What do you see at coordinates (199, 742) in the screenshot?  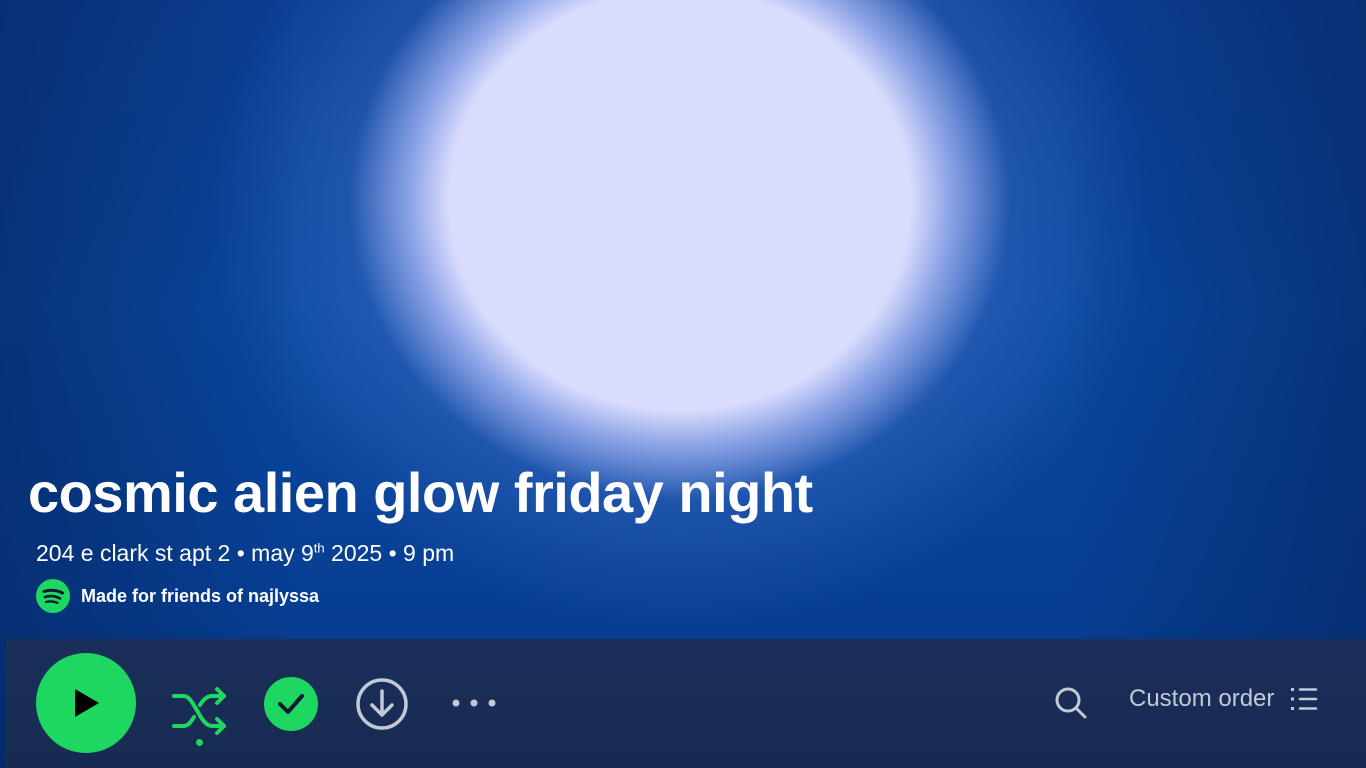 I see `shuffle-active-indicator` at bounding box center [199, 742].